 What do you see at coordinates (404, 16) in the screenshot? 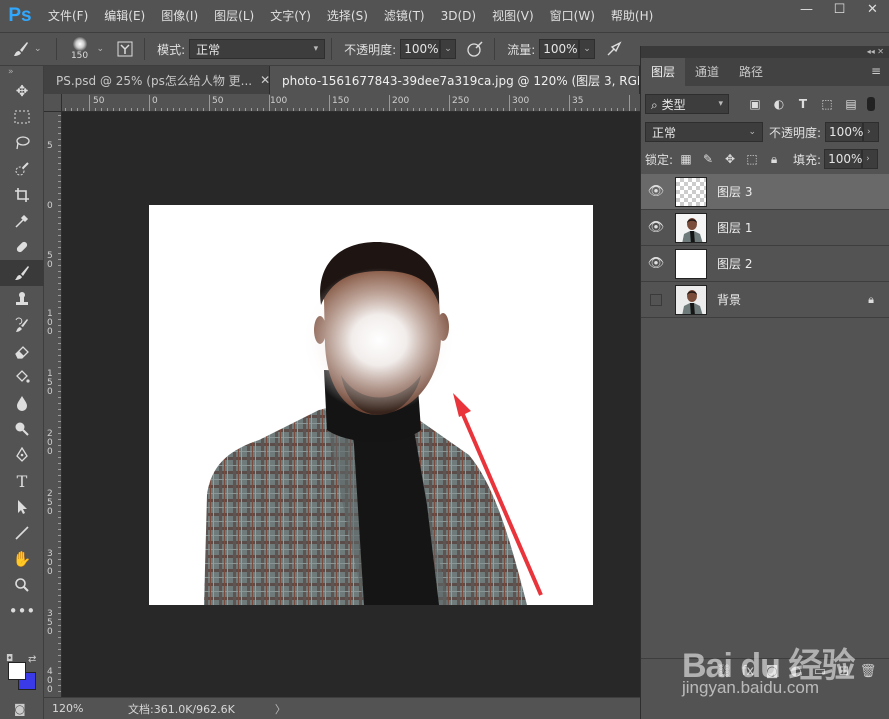
I see `menu-filter: 滤镜(T)` at bounding box center [404, 16].